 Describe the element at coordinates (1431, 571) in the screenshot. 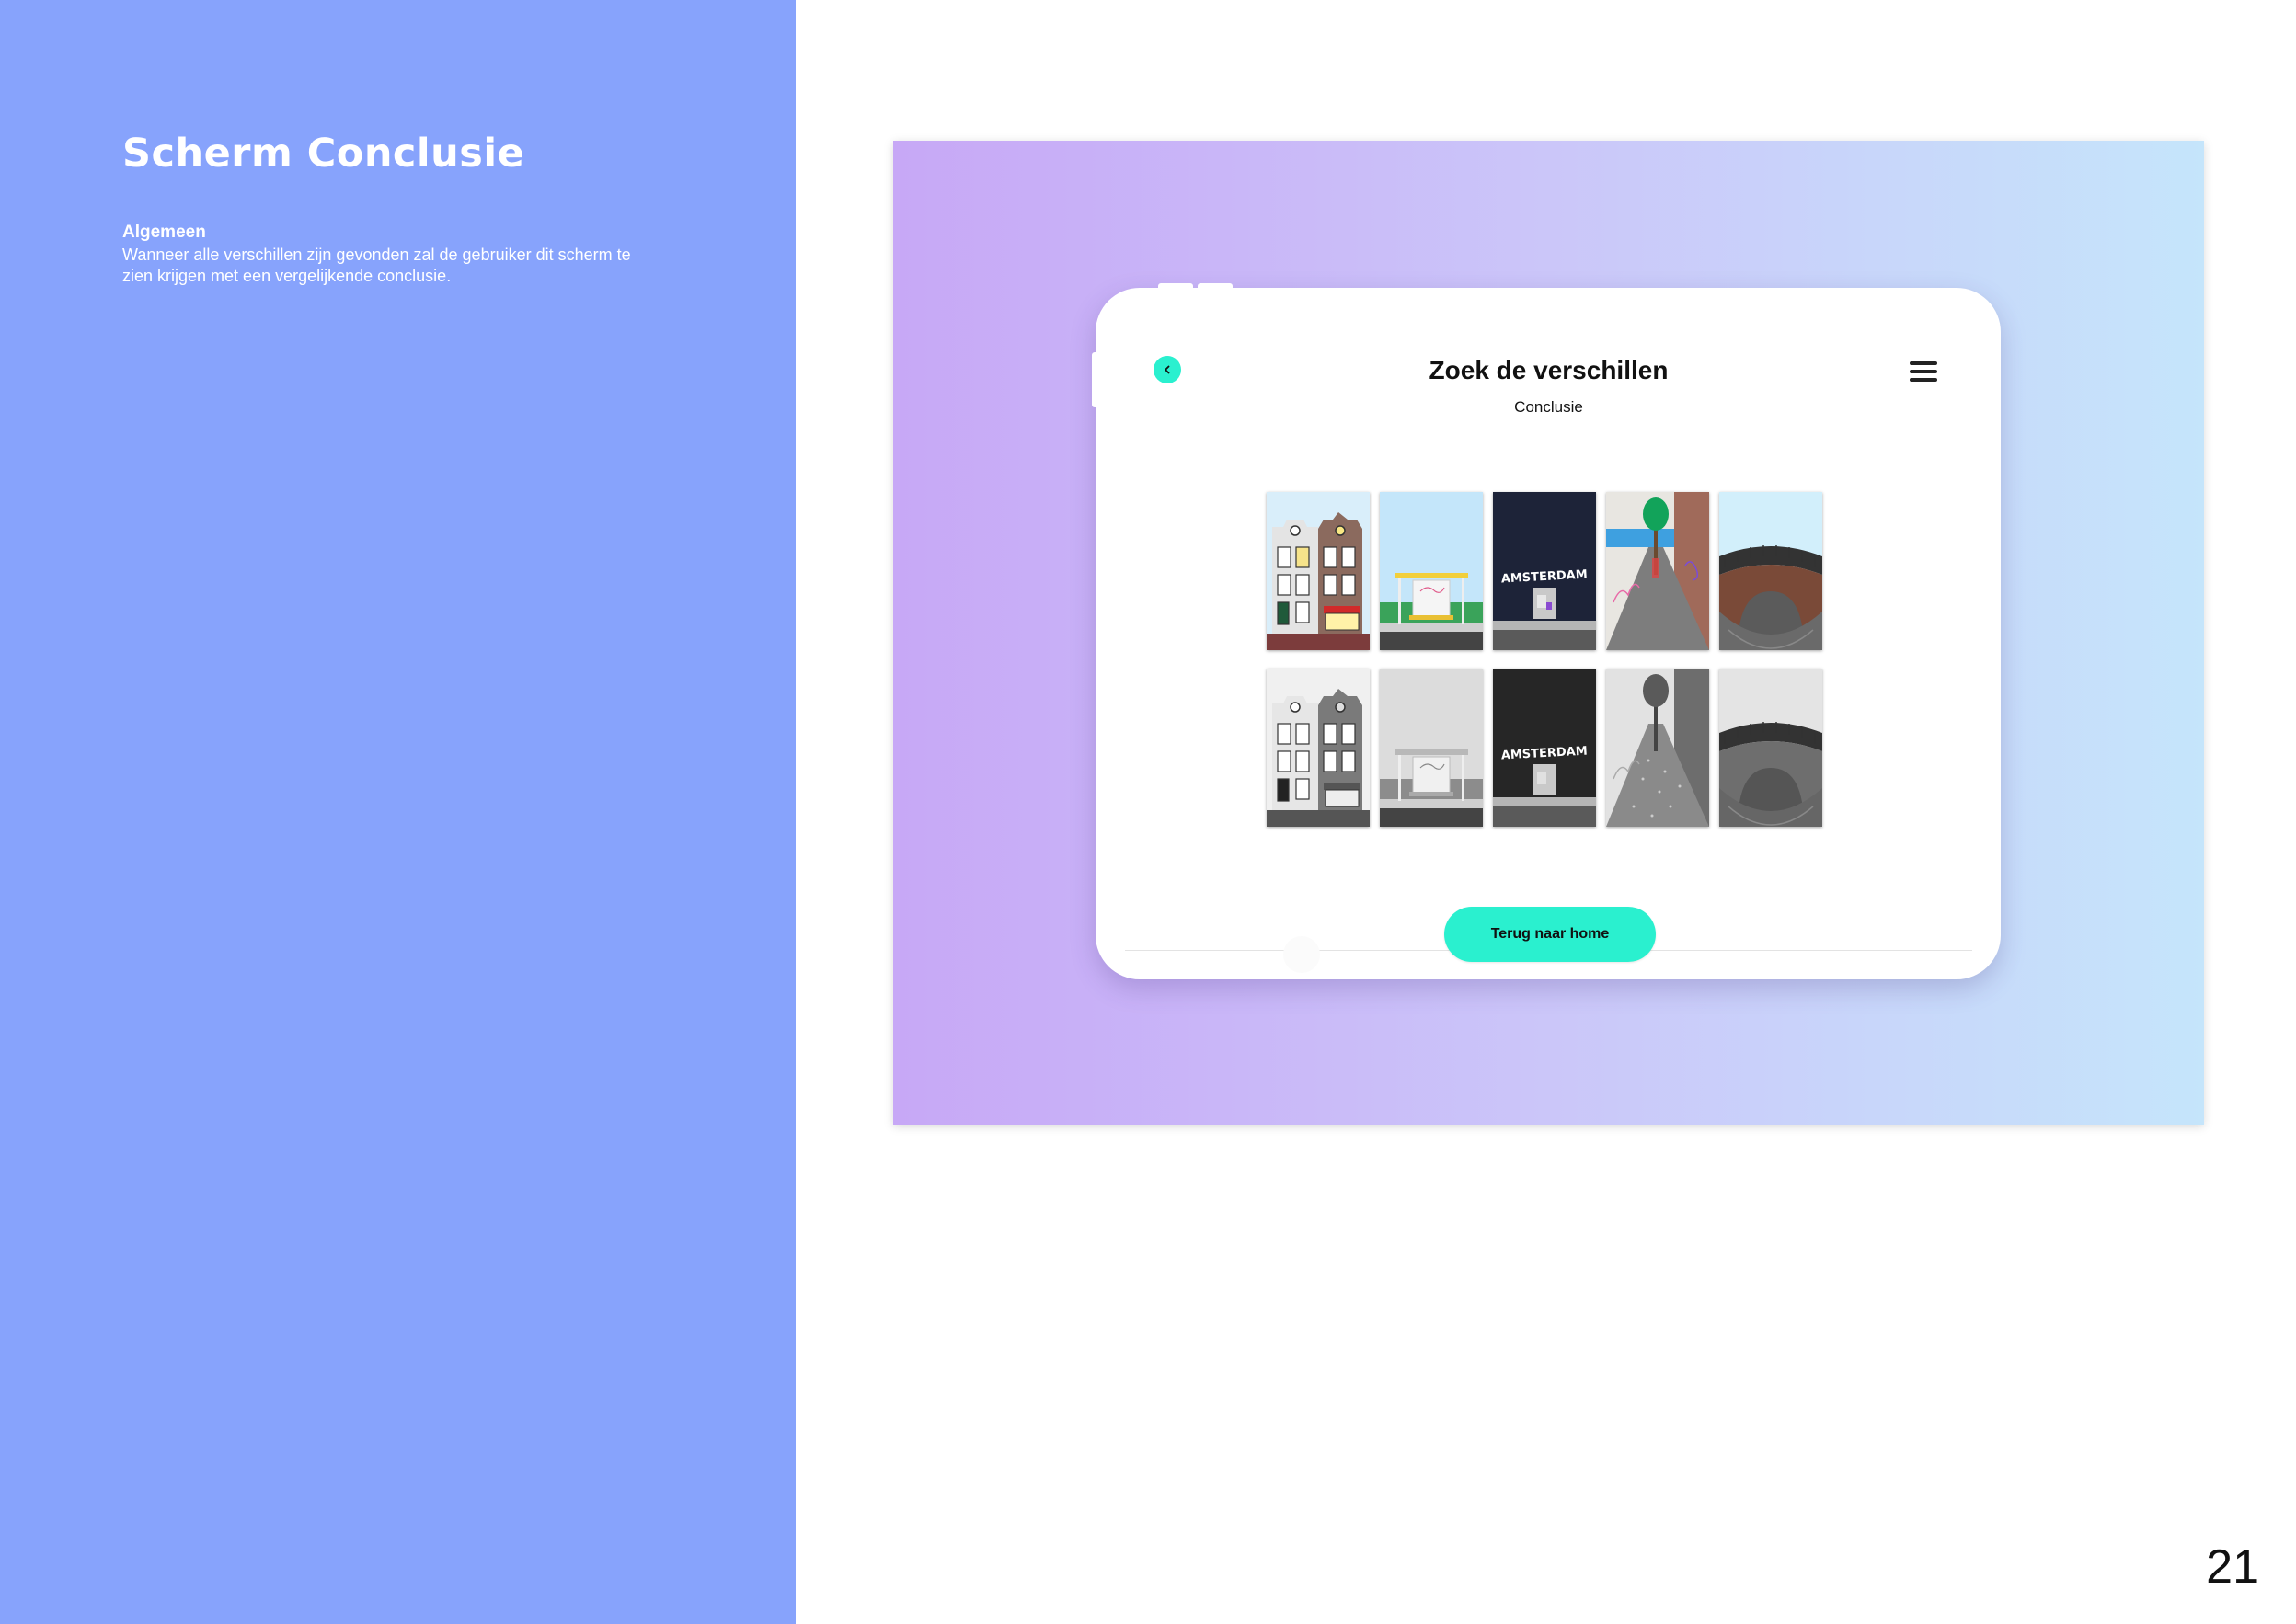

I see `thumb-tramstop-color` at that location.